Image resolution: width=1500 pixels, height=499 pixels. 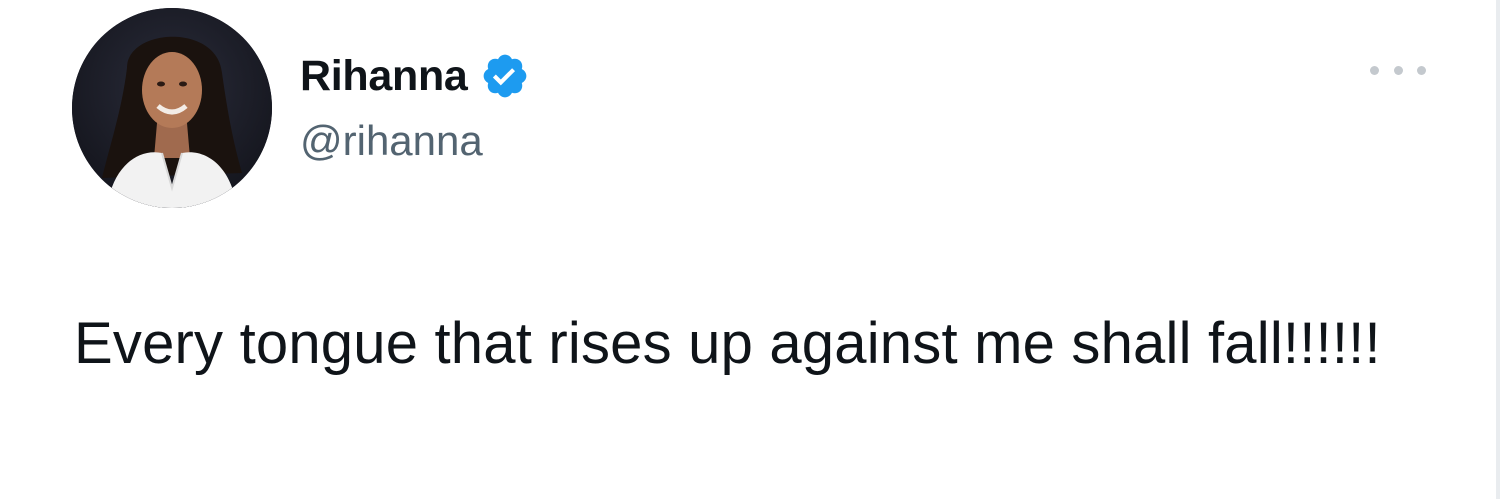 What do you see at coordinates (505, 76) in the screenshot?
I see `verified-badge-icon` at bounding box center [505, 76].